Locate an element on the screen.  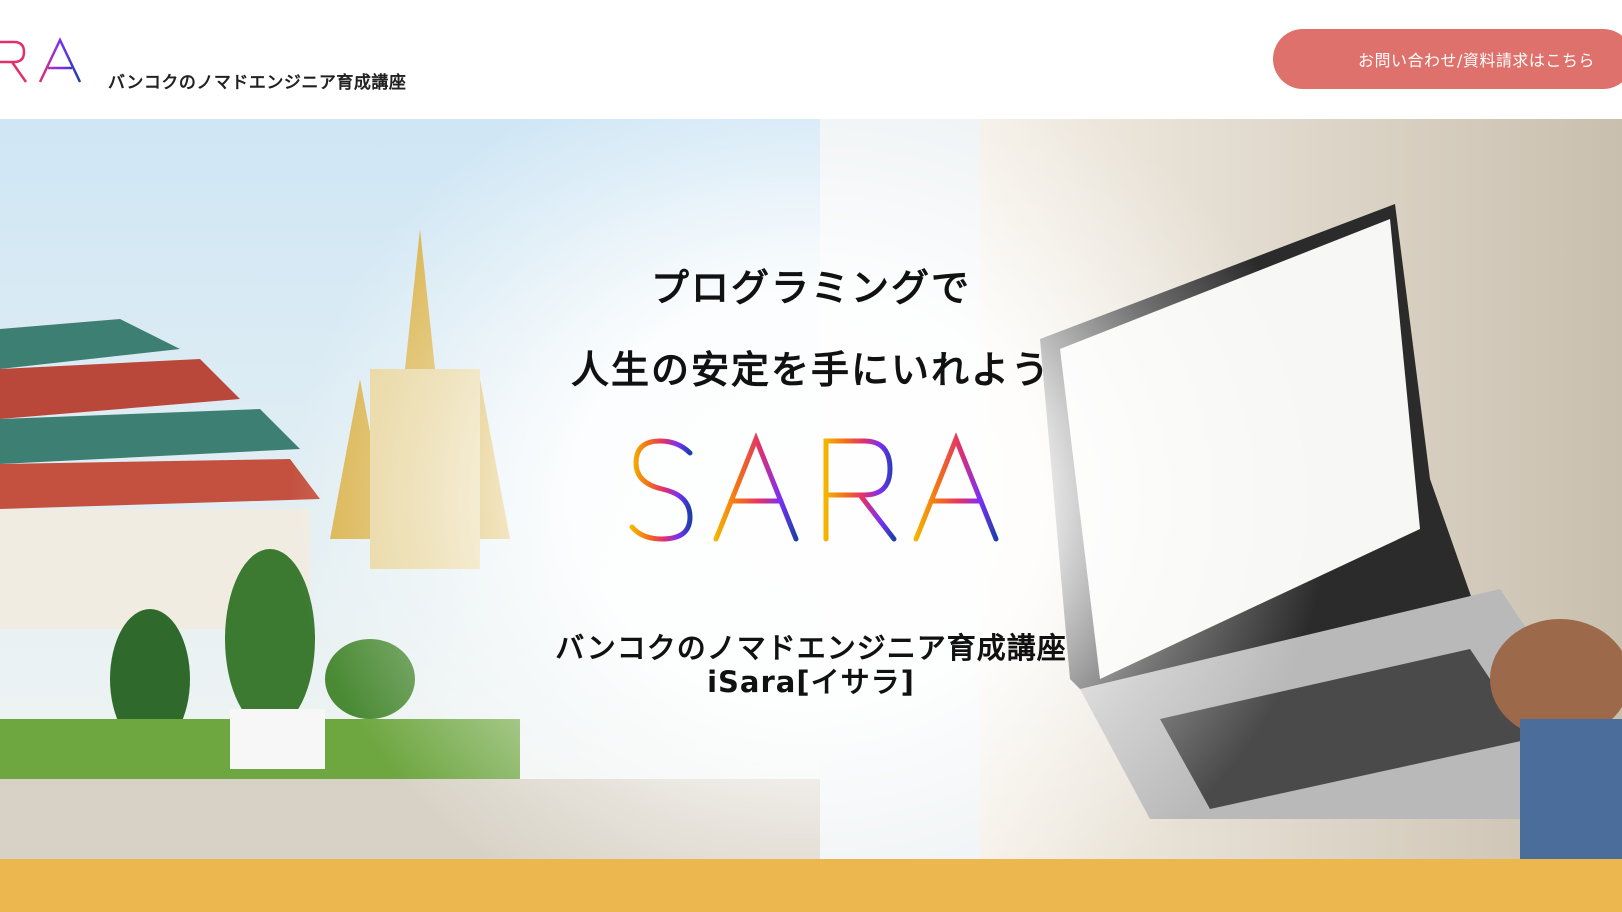
site-header: バンコクのノマドエンジニア育成講座 お問い合わせ/資料請求はこちら is located at coordinates (811, 59).